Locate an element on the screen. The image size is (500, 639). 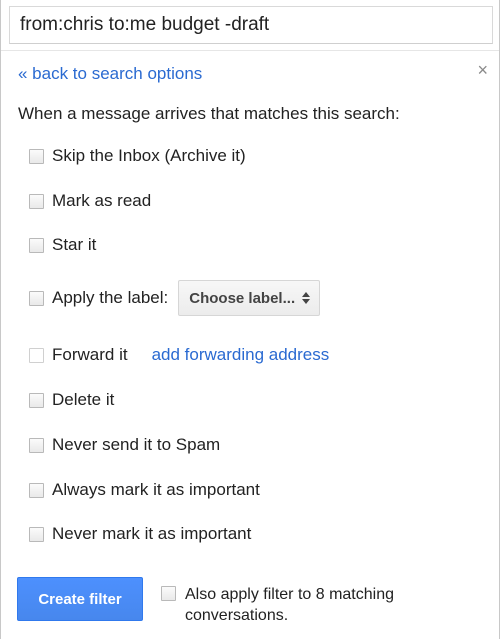
option-star-it: Star it is located at coordinates (62, 245).